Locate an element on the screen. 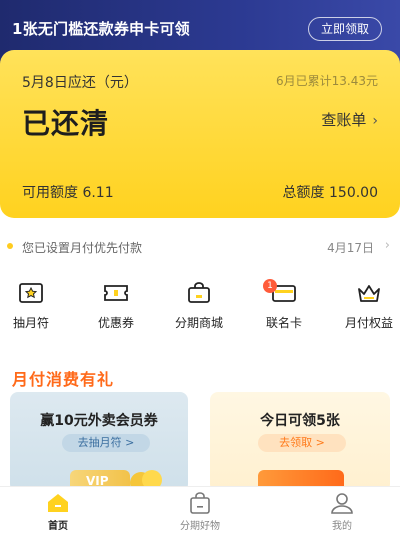 This screenshot has width=400, height=533. total-credit: 总额度 150.00 is located at coordinates (330, 192).